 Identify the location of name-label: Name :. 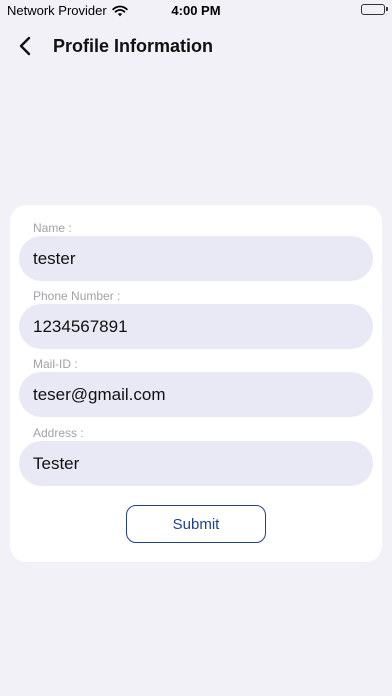
(52, 228).